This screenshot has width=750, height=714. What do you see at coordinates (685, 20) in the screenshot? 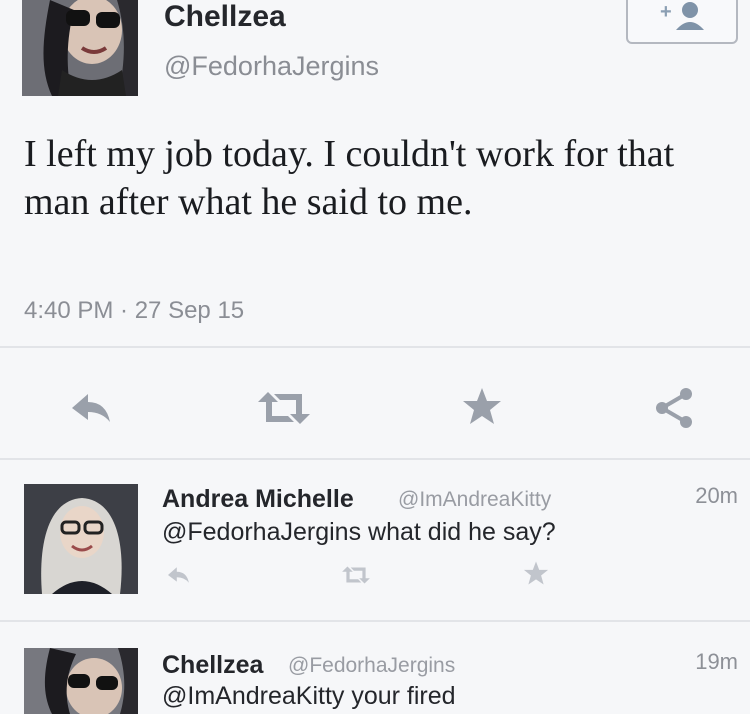
I see `add-user-icon: +` at bounding box center [685, 20].